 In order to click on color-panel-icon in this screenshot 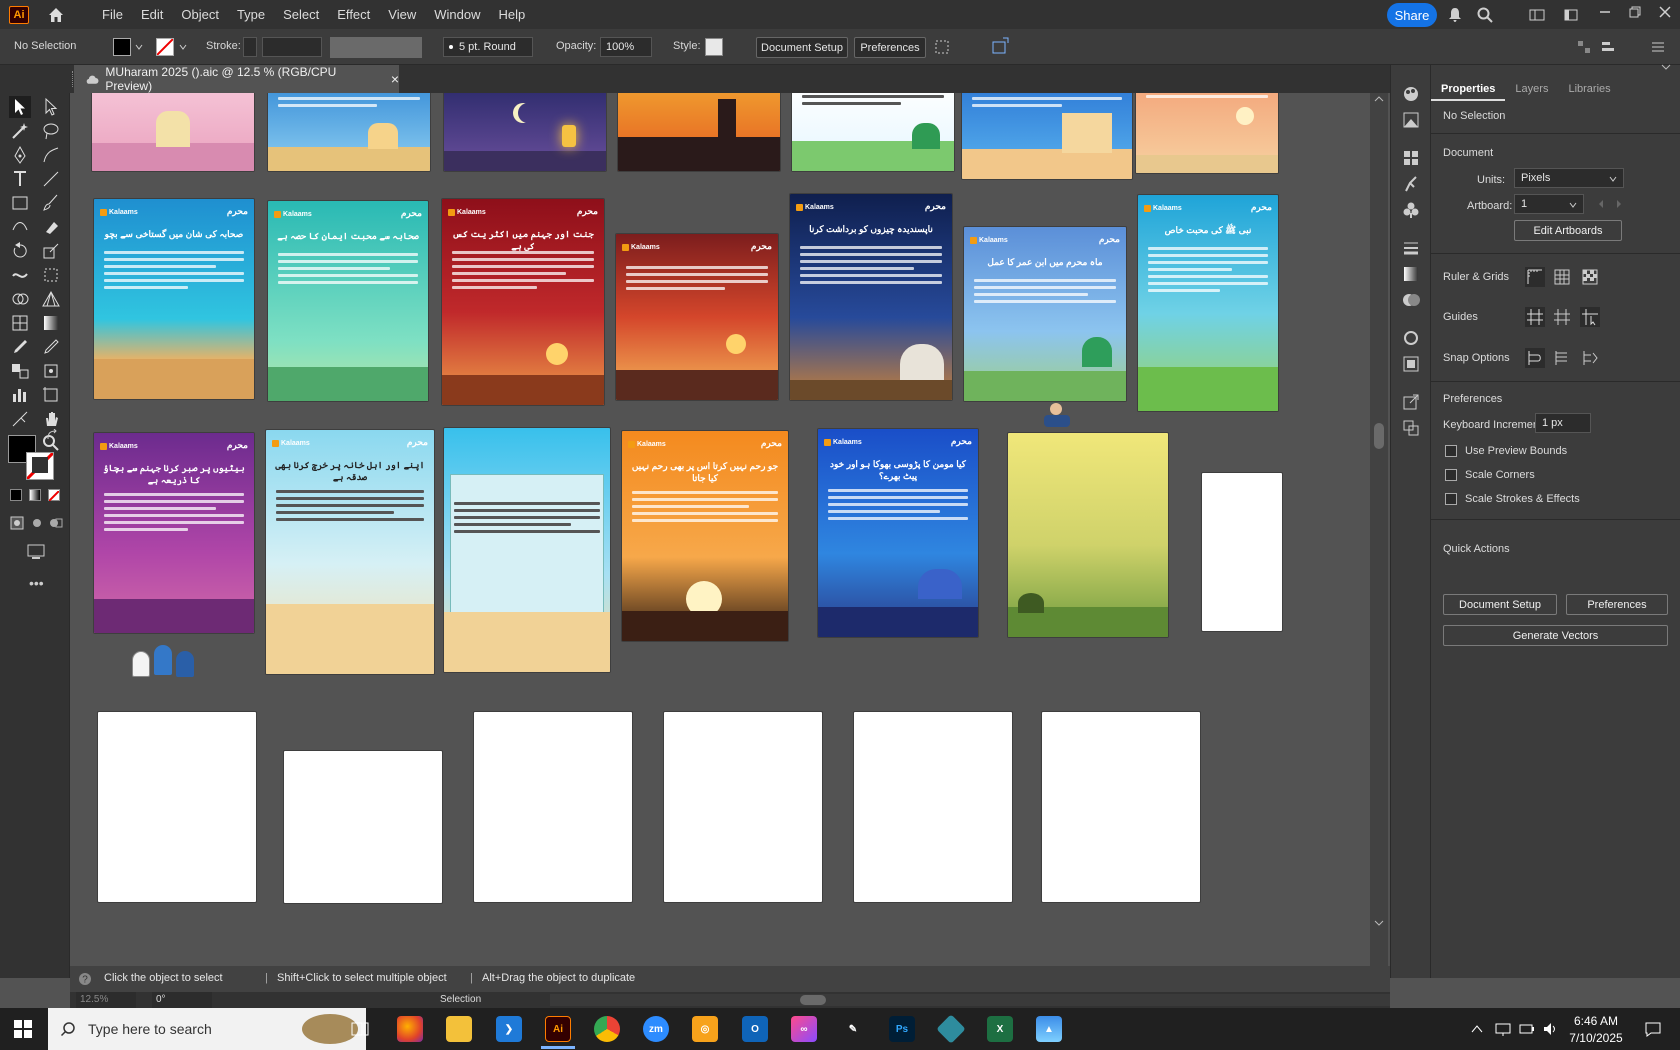, I will do `click(1411, 94)`.